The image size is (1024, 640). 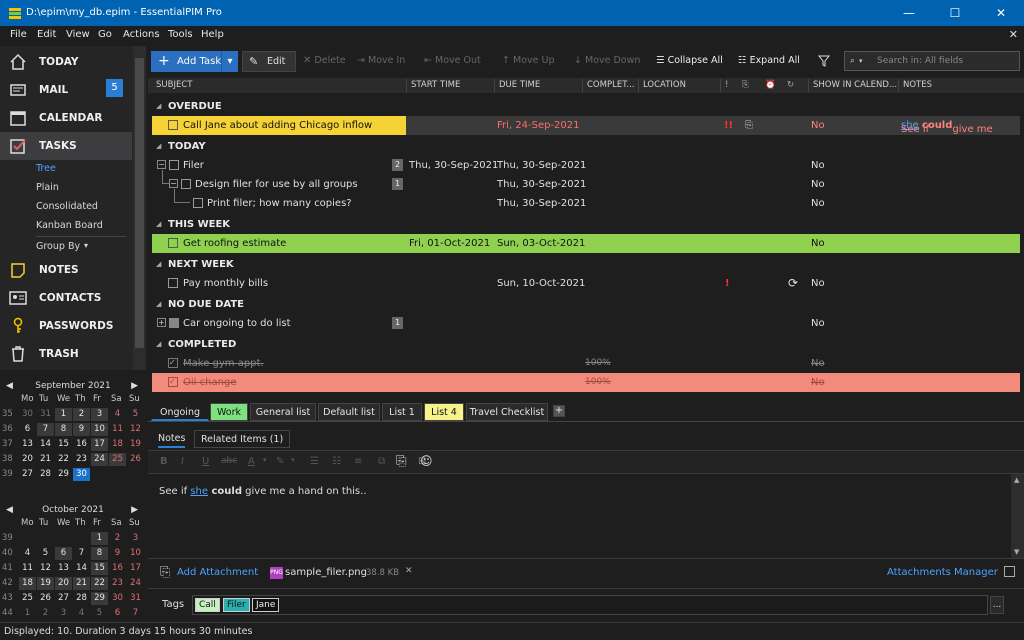 What do you see at coordinates (27, 414) in the screenshot?
I see `calendar-day: 30` at bounding box center [27, 414].